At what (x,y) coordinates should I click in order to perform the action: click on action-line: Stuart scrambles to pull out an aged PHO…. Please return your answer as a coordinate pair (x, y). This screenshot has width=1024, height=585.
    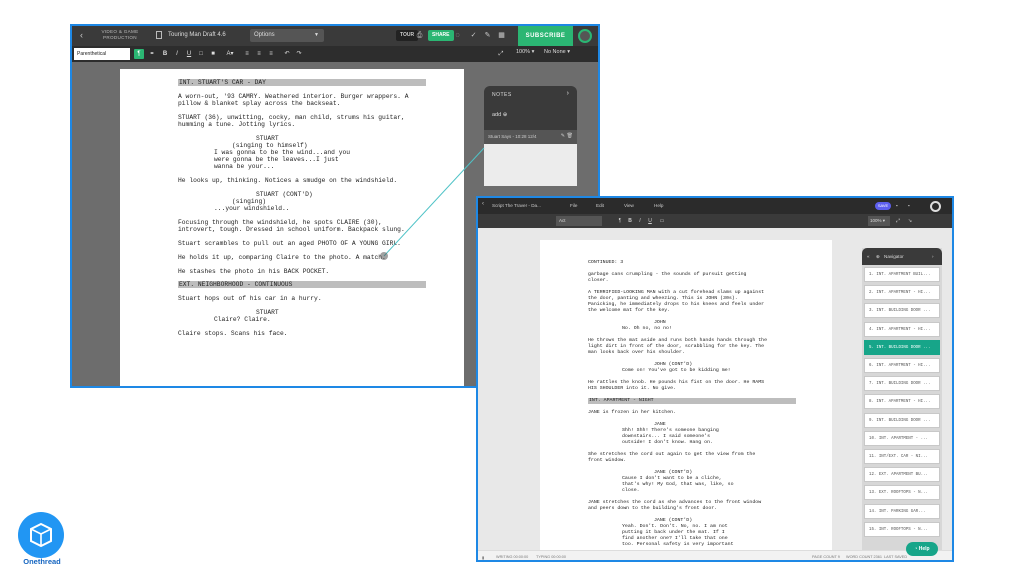
    Looking at the image, I should click on (289, 243).